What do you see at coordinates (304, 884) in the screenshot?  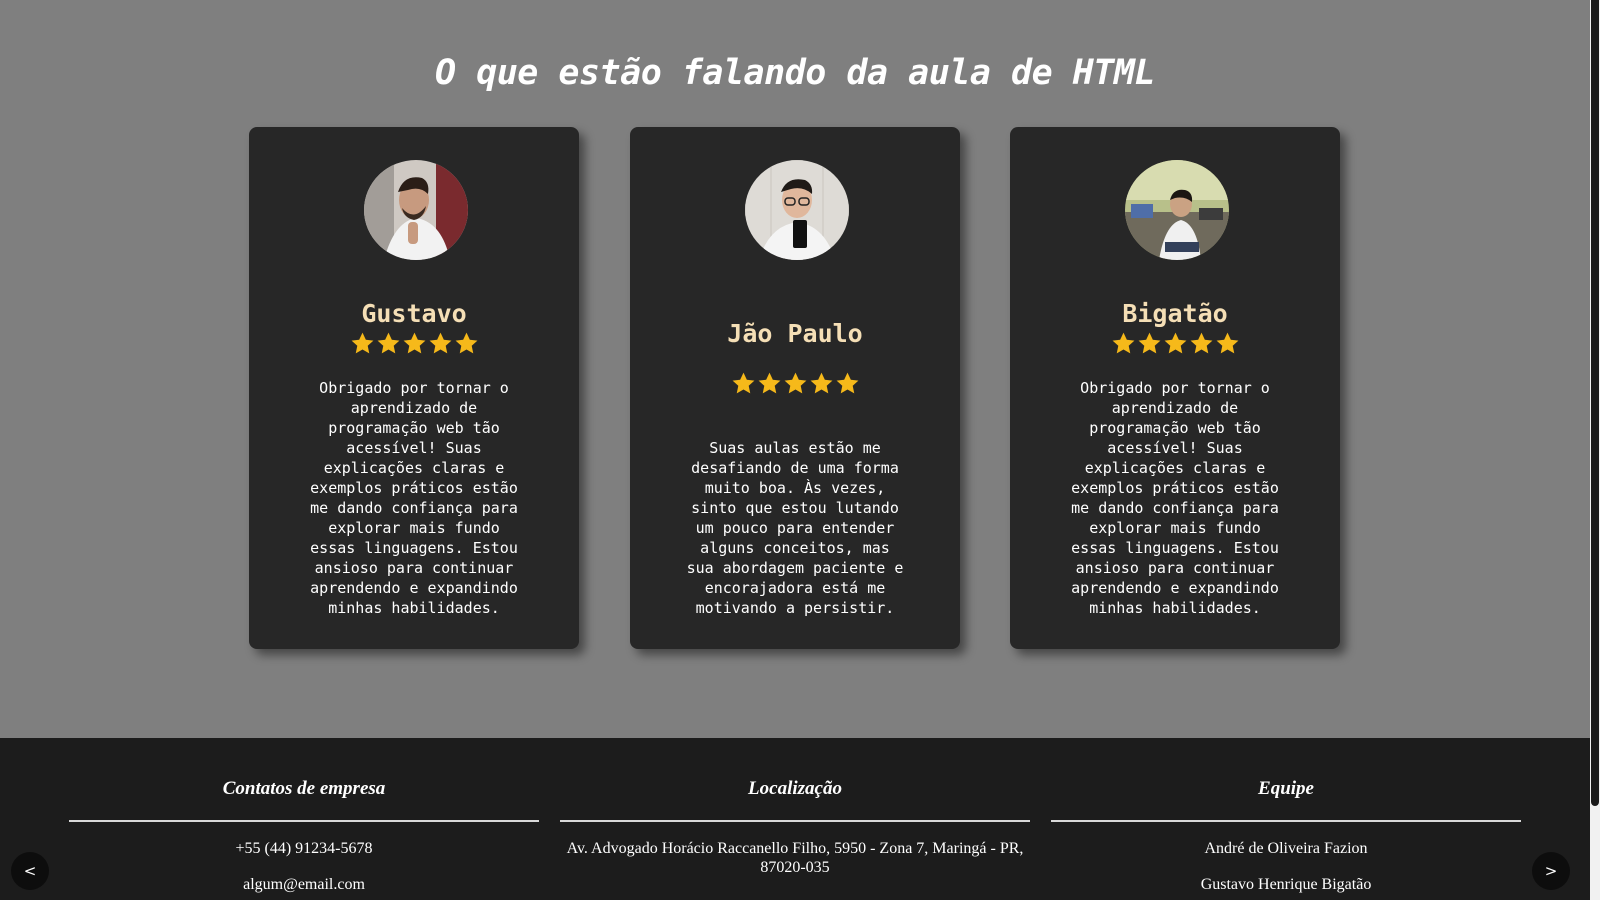 I see `contact-email: algum@email.com` at bounding box center [304, 884].